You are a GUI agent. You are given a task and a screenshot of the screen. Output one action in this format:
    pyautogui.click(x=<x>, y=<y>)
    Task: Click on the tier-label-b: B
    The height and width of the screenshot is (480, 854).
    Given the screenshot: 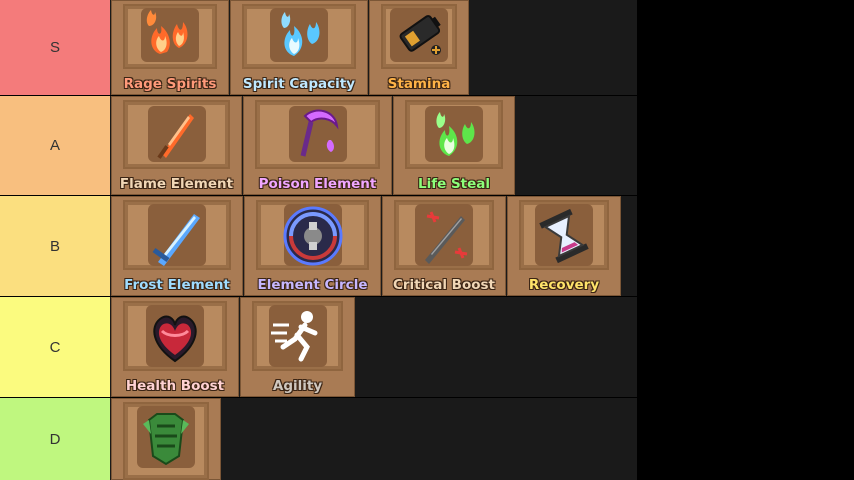 What is the action you would take?
    pyautogui.click(x=55, y=246)
    